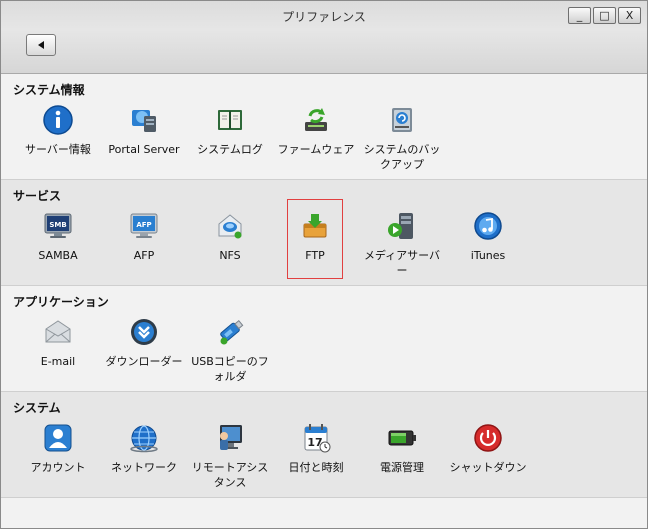 The image size is (648, 529). Describe the element at coordinates (230, 120) in the screenshot. I see `log-book-icon` at that location.